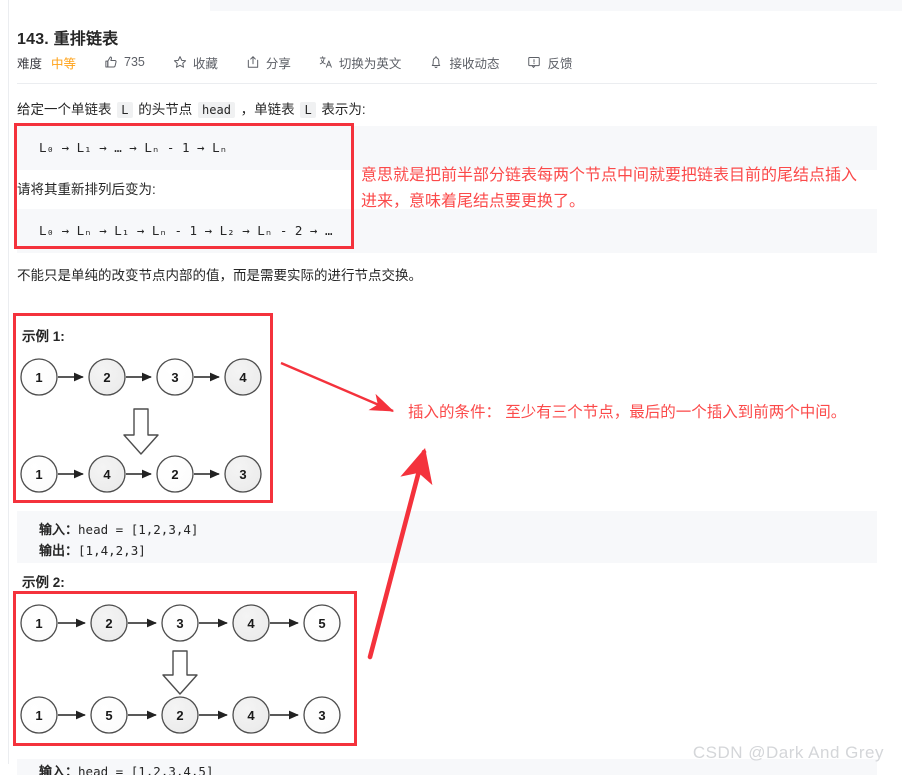 Image resolution: width=902 pixels, height=775 pixels. Describe the element at coordinates (43, 582) in the screenshot. I see `example-2-title: 示例 2:` at that location.